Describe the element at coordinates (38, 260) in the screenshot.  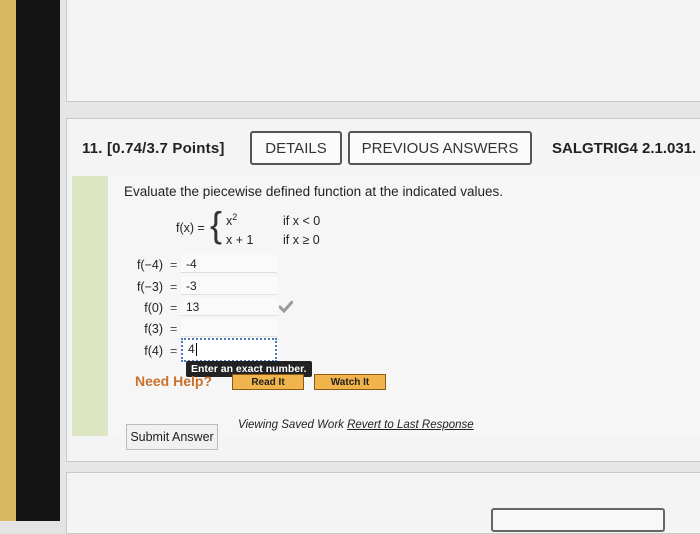
I see `left-dark-border` at that location.